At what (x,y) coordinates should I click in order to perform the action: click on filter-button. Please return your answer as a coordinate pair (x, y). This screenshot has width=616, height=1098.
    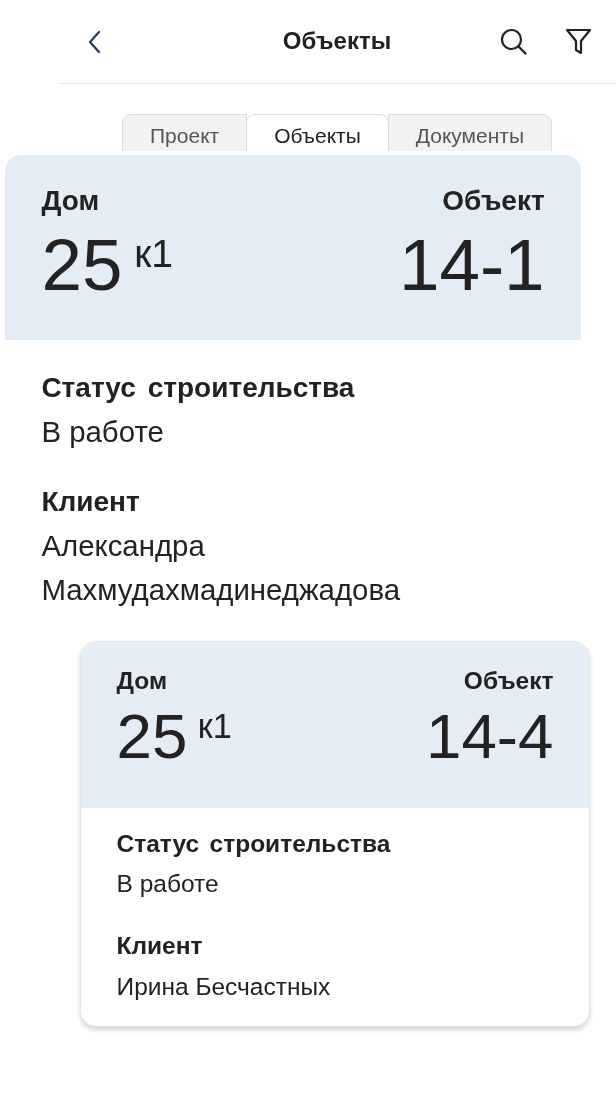
    Looking at the image, I should click on (578, 41).